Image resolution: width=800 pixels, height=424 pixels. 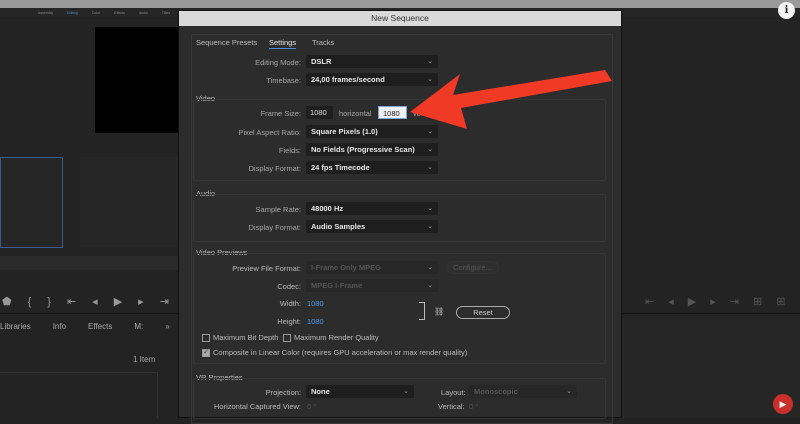 I want to click on annotation-arrow, so click(x=511, y=99).